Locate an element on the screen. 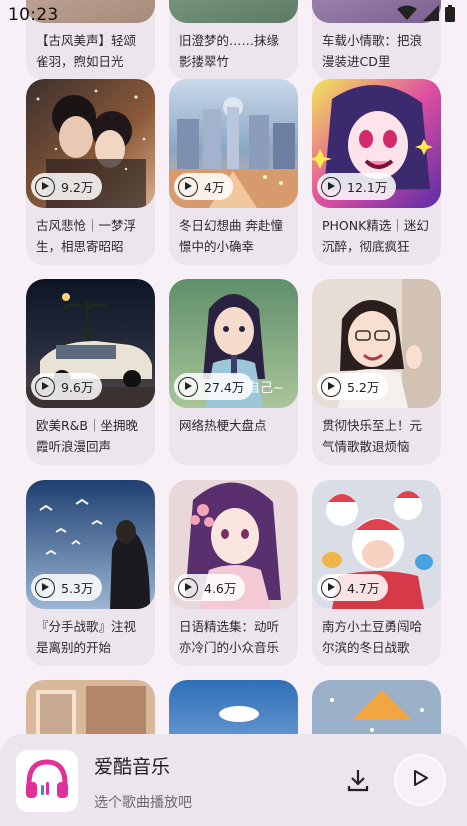 This screenshot has height=826, width=467. player-subtitle: 选个歌曲播放吧 is located at coordinates (143, 803).